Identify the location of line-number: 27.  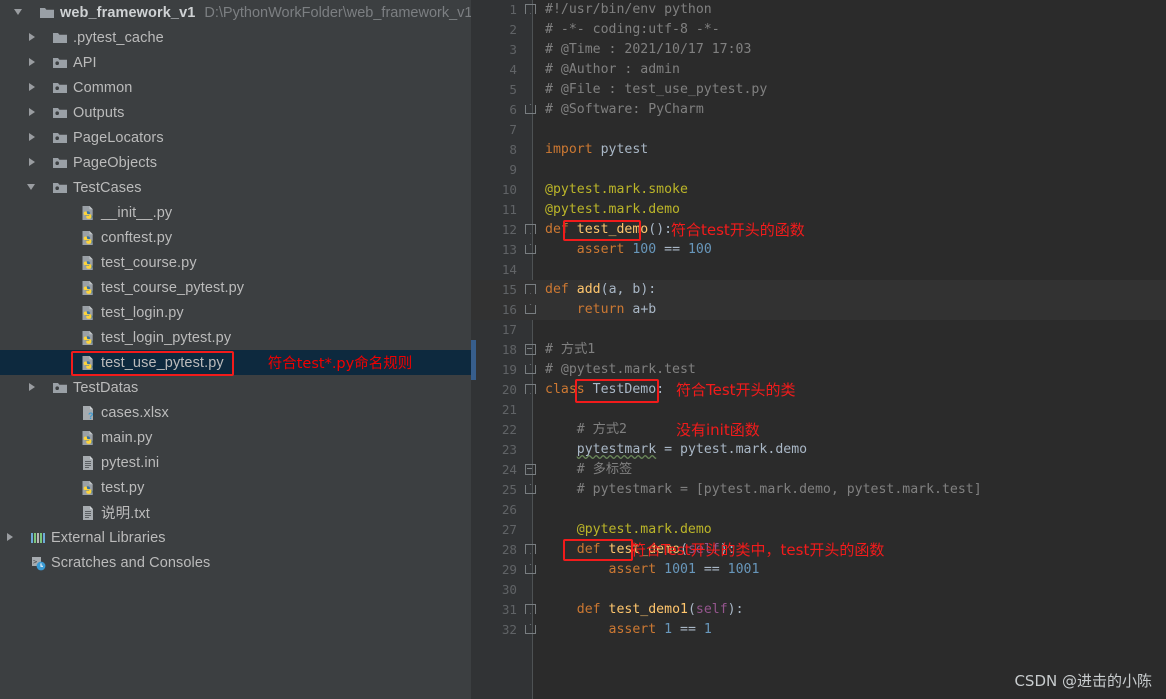
(509, 529).